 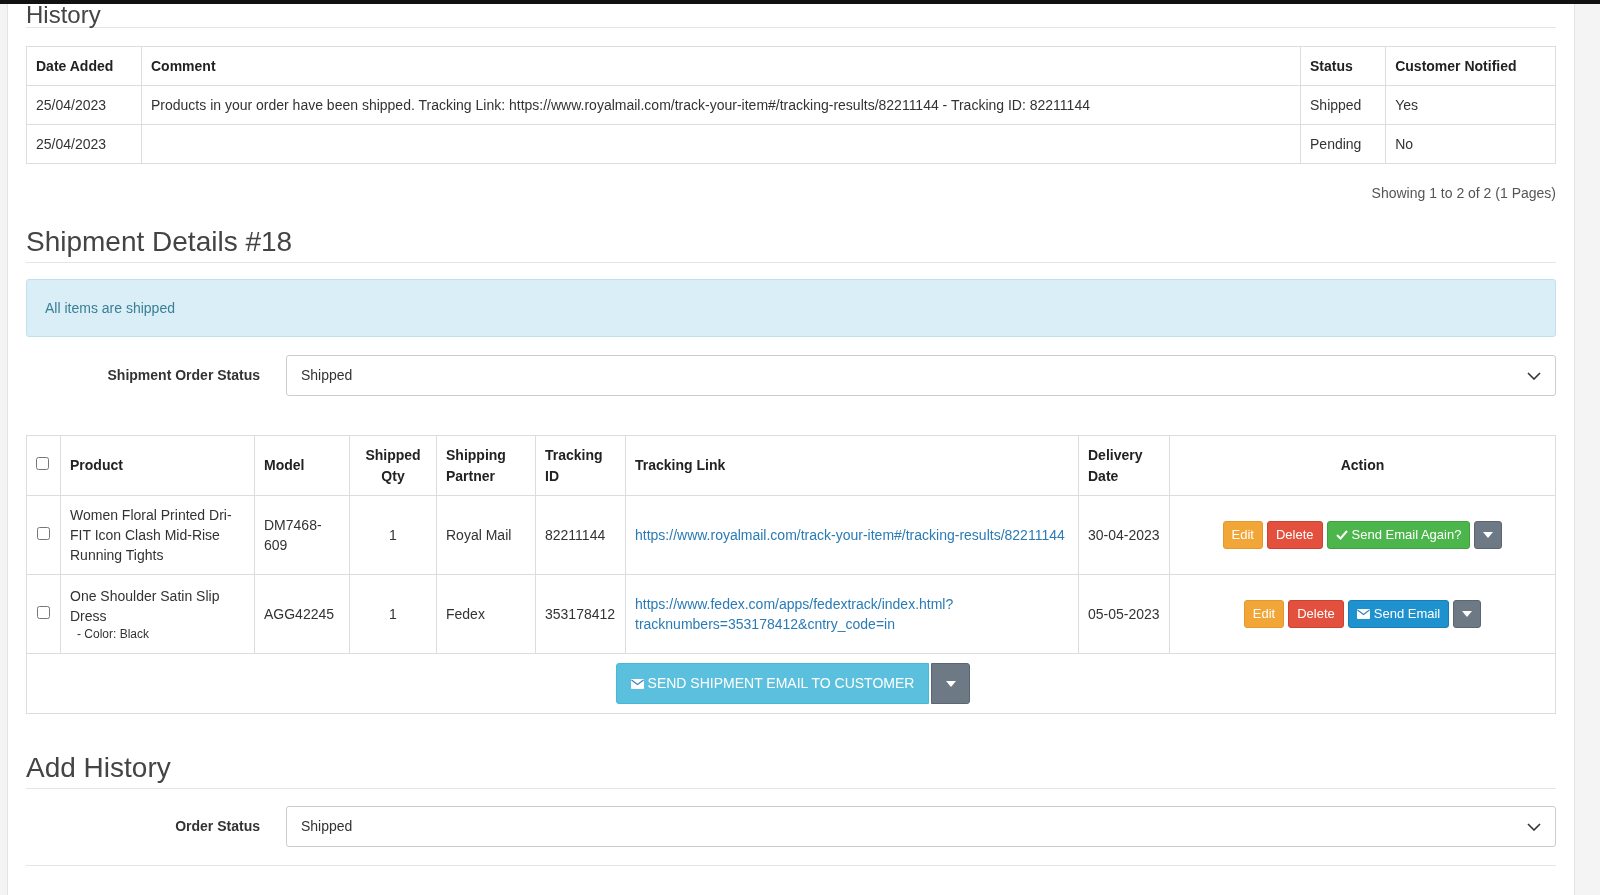 I want to click on field-label: Shipment Order Status, so click(x=183, y=375).